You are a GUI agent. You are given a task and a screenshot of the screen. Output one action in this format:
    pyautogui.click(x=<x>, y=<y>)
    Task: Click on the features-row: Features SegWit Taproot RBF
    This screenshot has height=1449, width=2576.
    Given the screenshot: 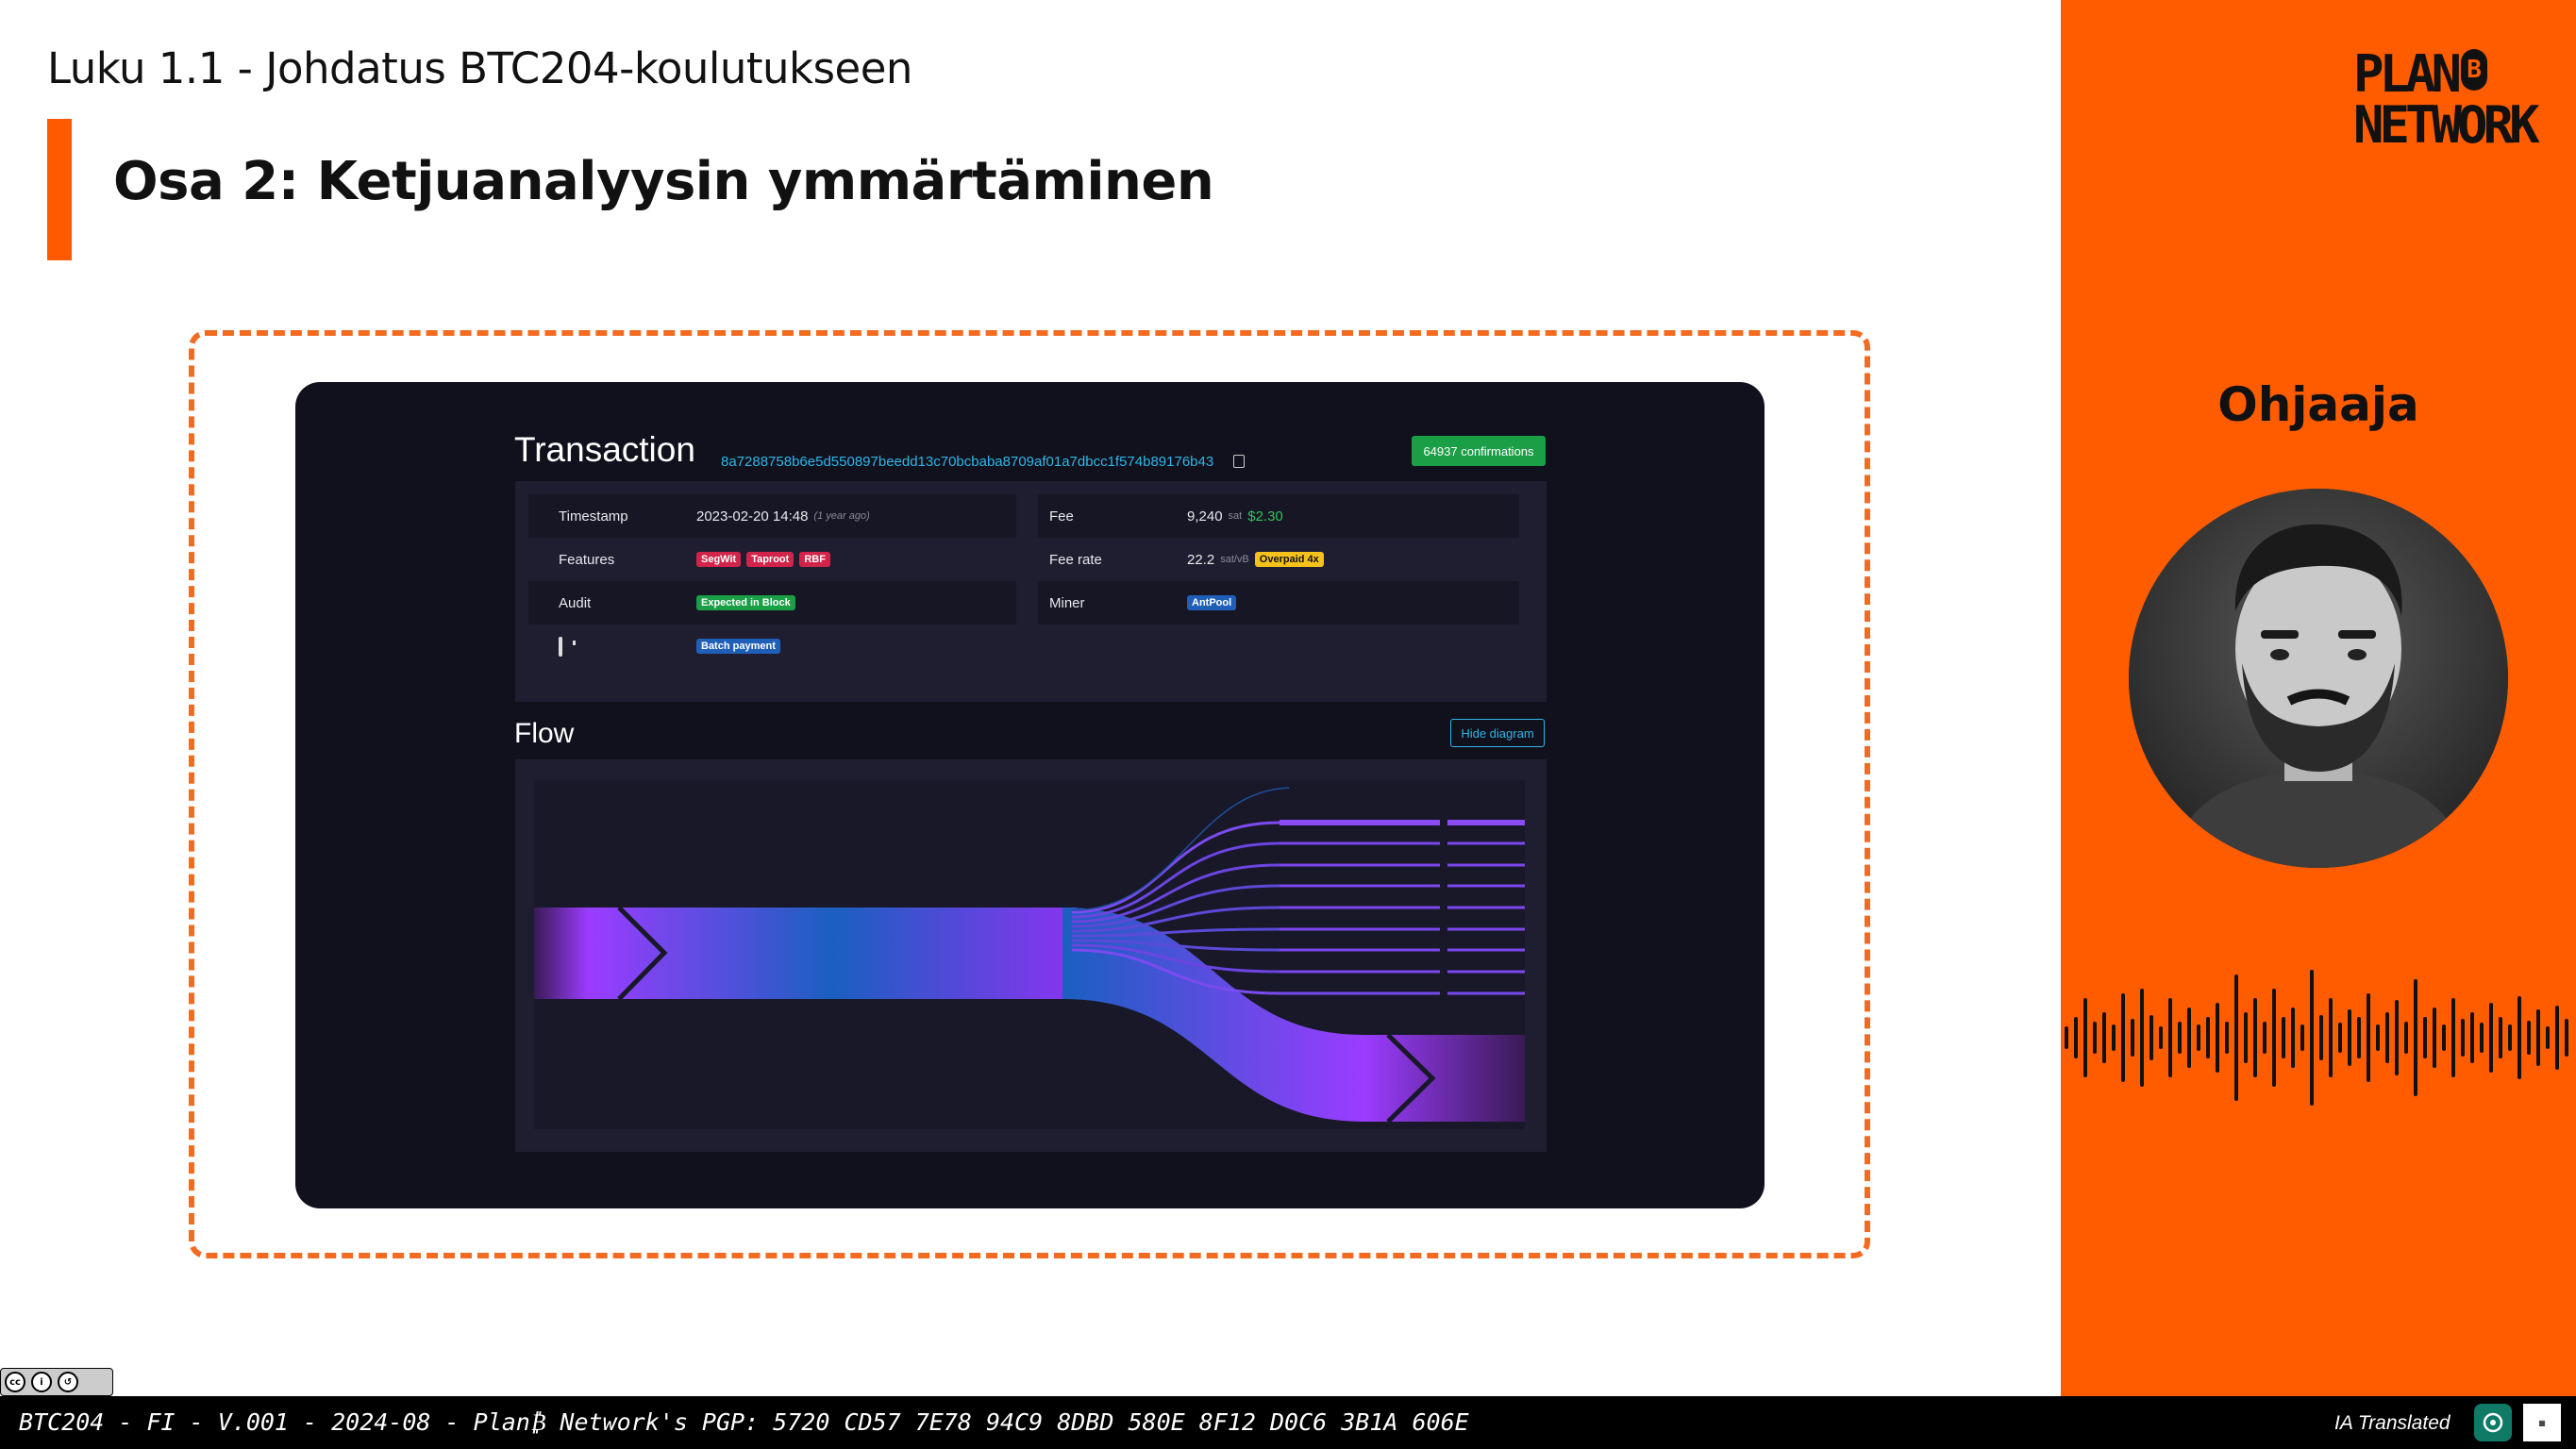 What is the action you would take?
    pyautogui.click(x=772, y=560)
    